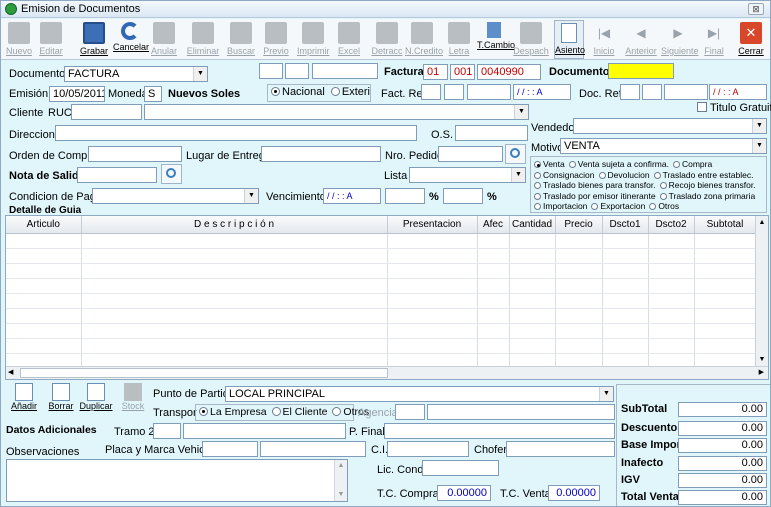 The width and height of the screenshot is (771, 507). I want to click on motivo-option-radio: Otros, so click(664, 206).